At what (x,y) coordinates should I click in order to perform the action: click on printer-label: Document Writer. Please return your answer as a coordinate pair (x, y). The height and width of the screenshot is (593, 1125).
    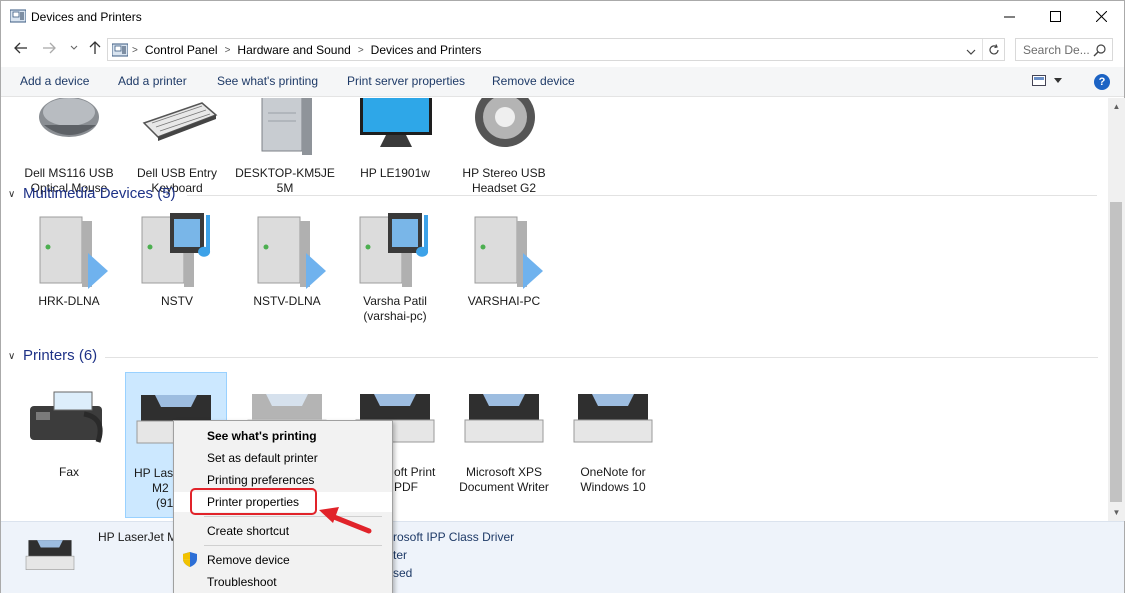
    Looking at the image, I should click on (504, 487).